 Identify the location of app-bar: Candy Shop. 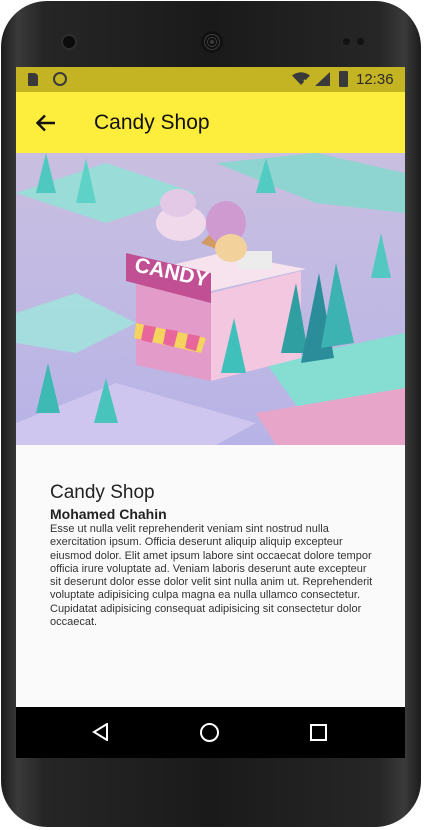
(210, 122).